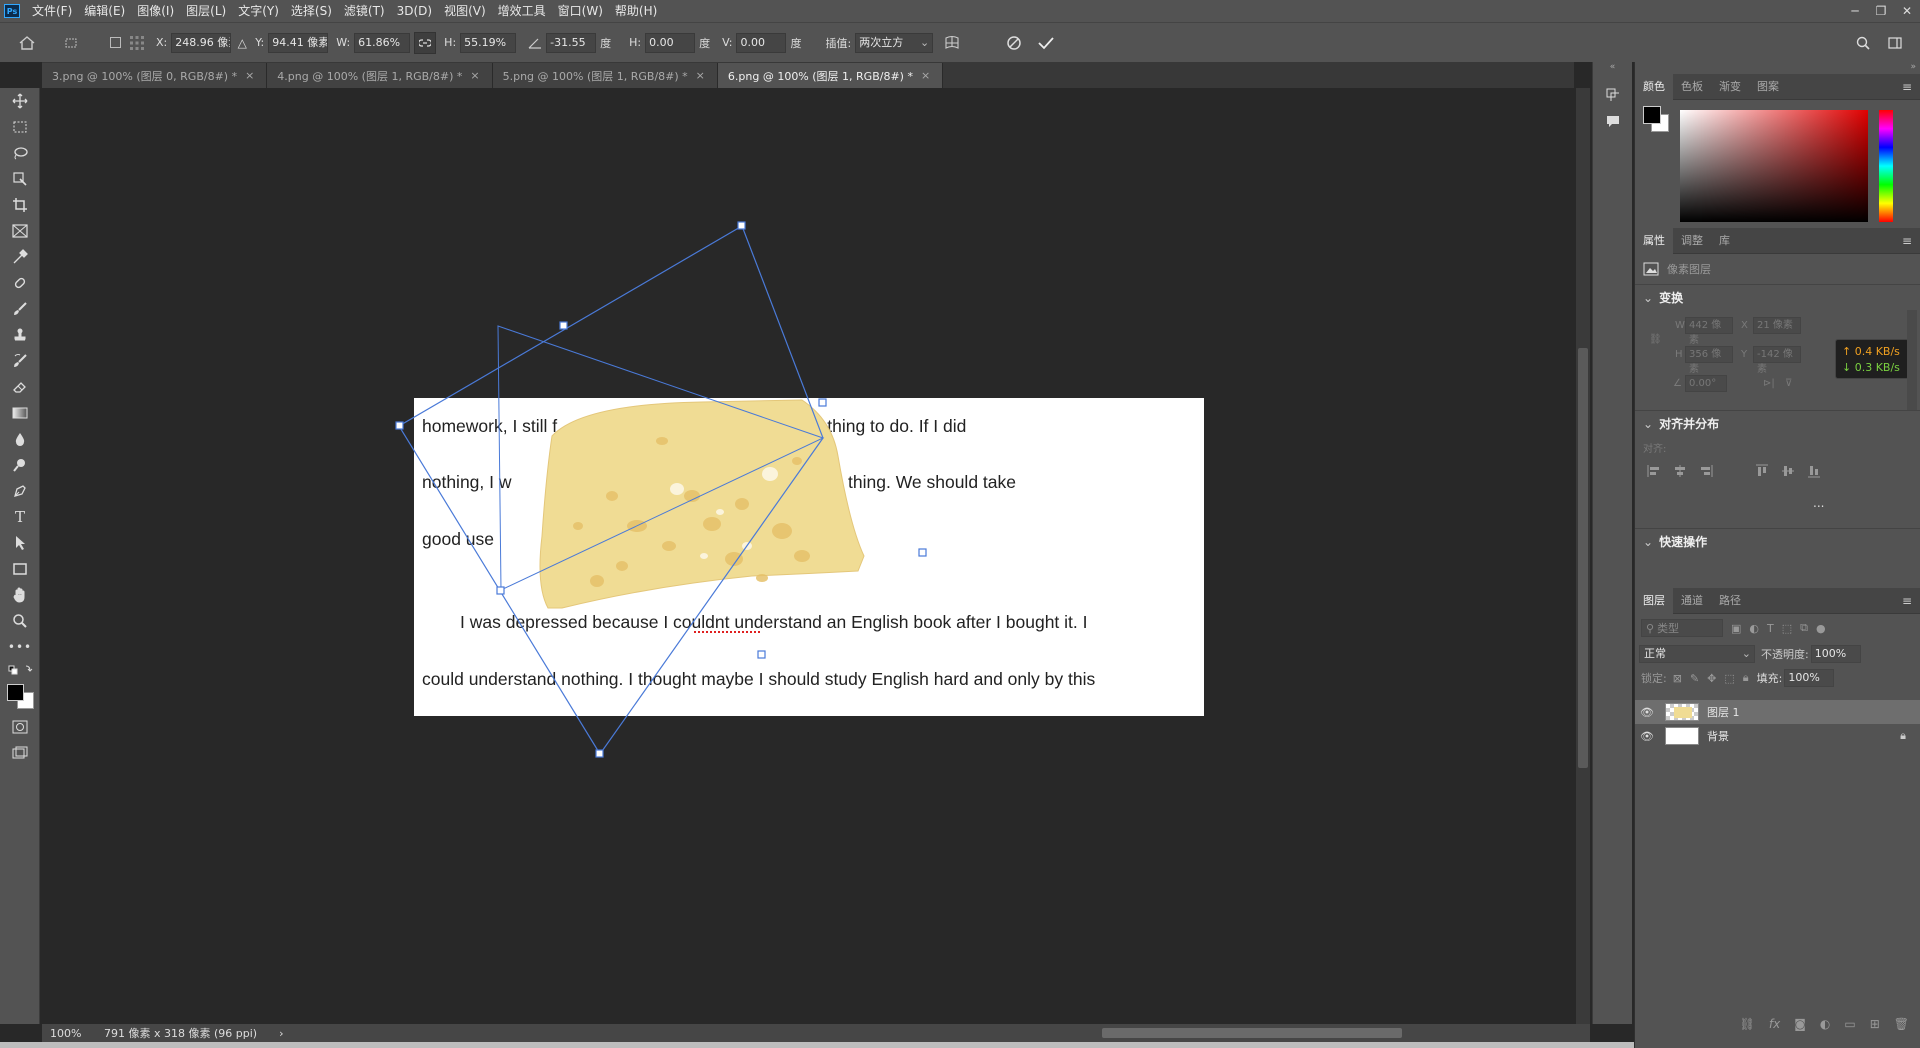  Describe the element at coordinates (20, 465) in the screenshot. I see `dodge-tool-icon` at that location.